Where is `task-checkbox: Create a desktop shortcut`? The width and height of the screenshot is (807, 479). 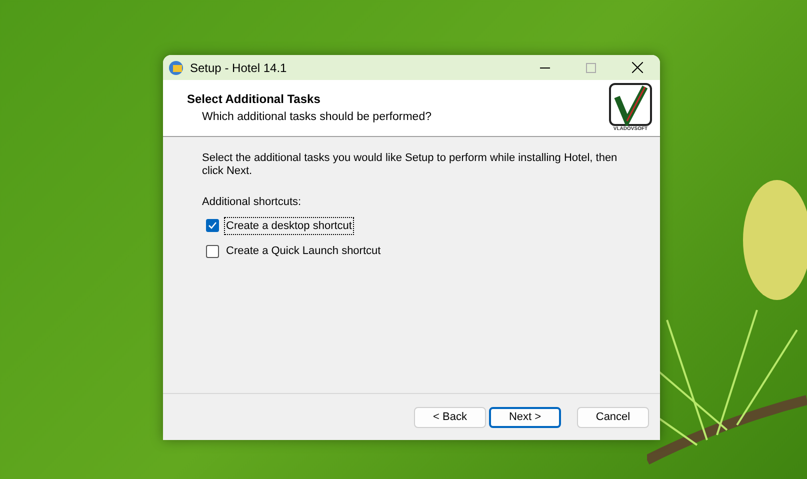
task-checkbox: Create a desktop shortcut is located at coordinates (413, 225).